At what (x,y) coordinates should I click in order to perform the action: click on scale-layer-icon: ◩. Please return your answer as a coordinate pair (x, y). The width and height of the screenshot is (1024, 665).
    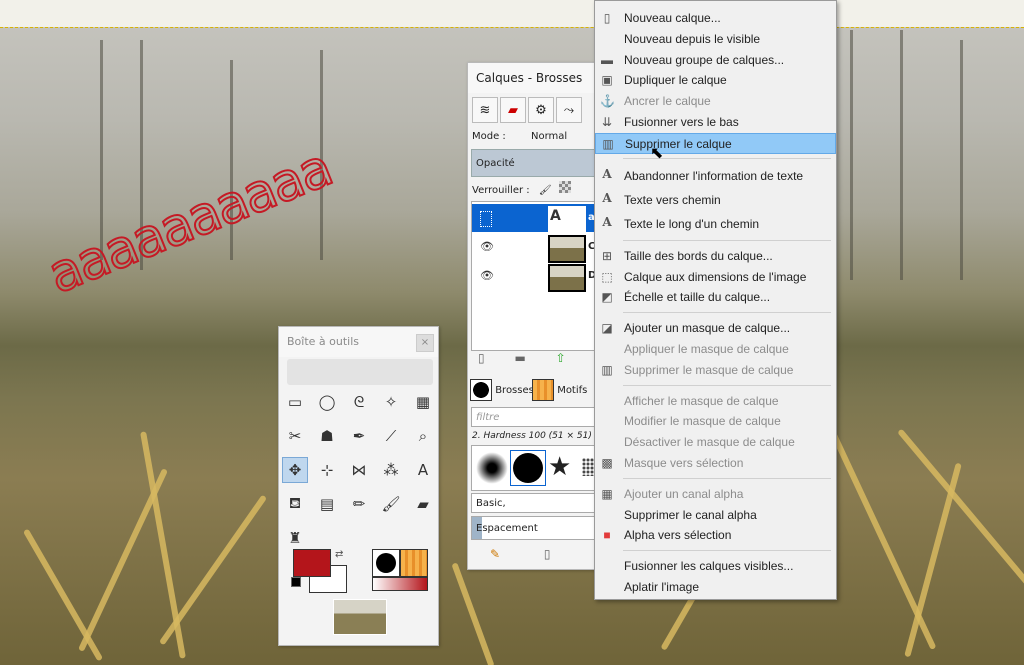
    Looking at the image, I should click on (607, 297).